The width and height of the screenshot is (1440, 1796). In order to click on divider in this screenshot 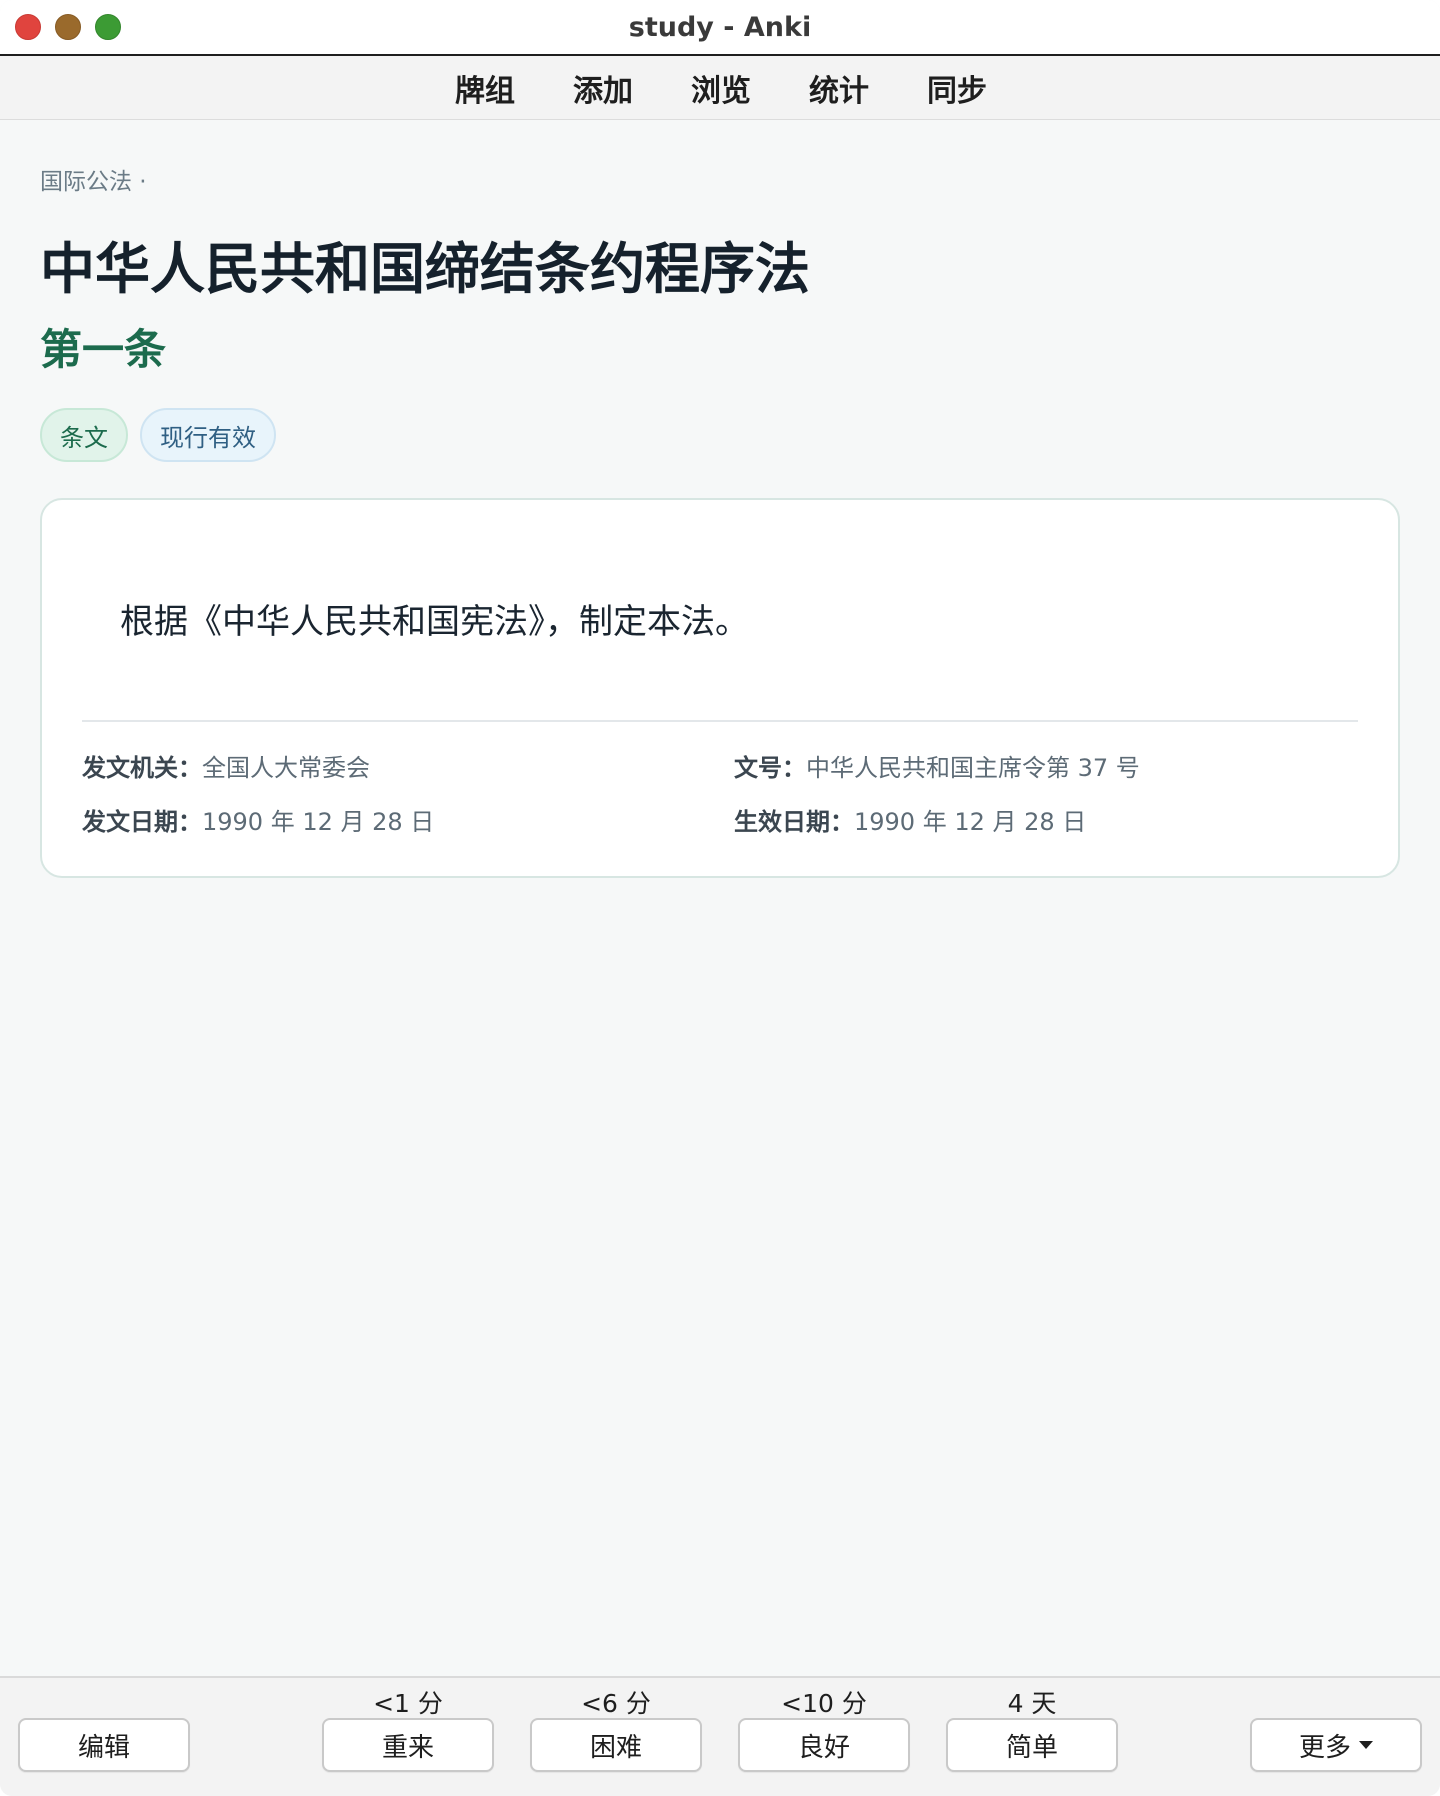, I will do `click(720, 721)`.